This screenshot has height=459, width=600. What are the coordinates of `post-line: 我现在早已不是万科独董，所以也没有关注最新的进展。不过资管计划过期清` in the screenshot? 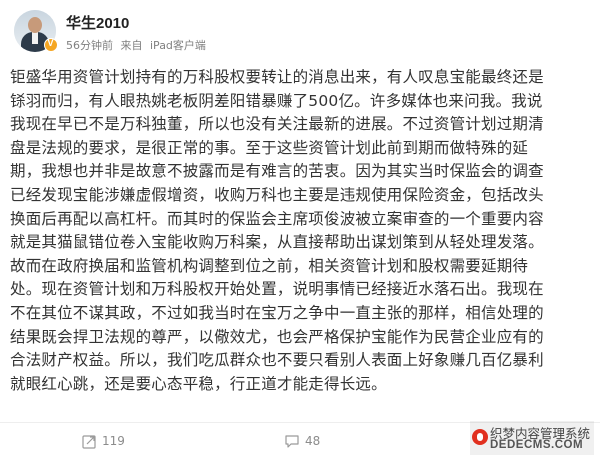 It's located at (277, 124).